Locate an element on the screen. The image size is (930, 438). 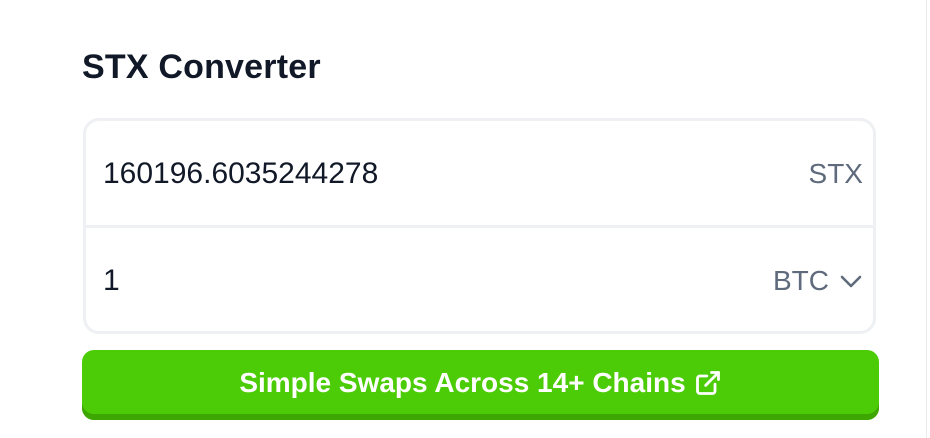
simple-swaps-button-label: Simple Swaps Across 14+ Chains is located at coordinates (462, 382).